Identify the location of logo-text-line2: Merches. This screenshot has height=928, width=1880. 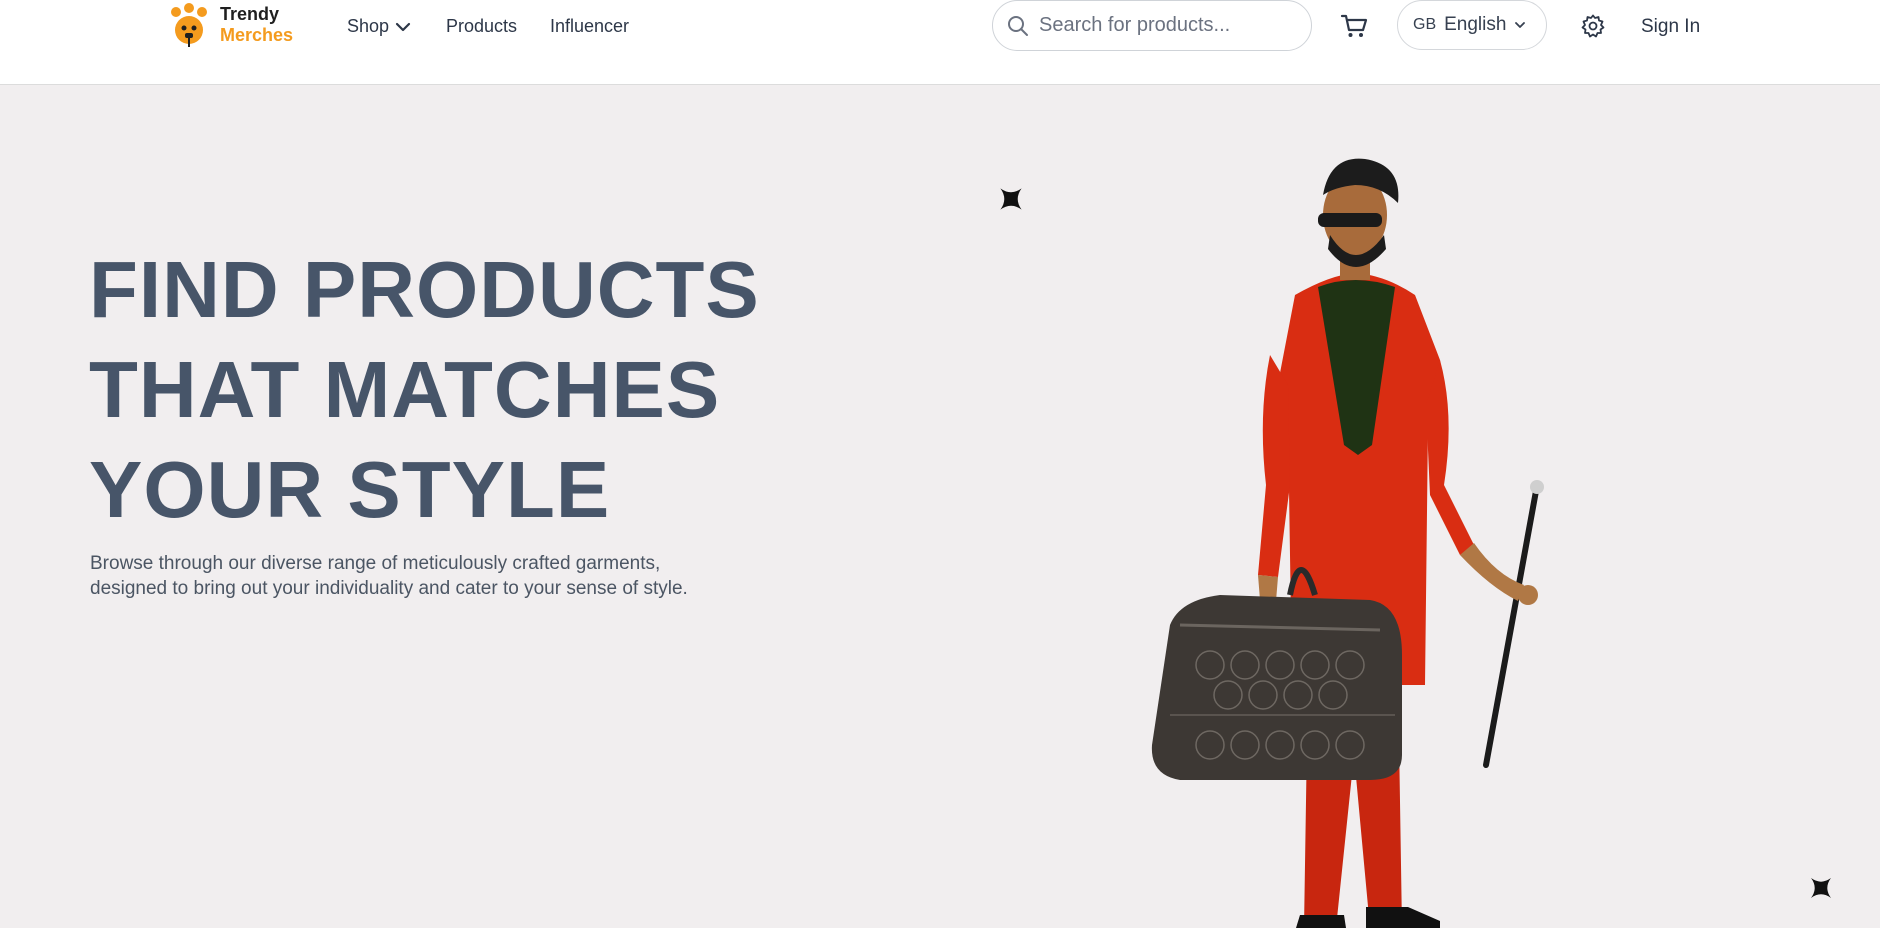
(257, 35).